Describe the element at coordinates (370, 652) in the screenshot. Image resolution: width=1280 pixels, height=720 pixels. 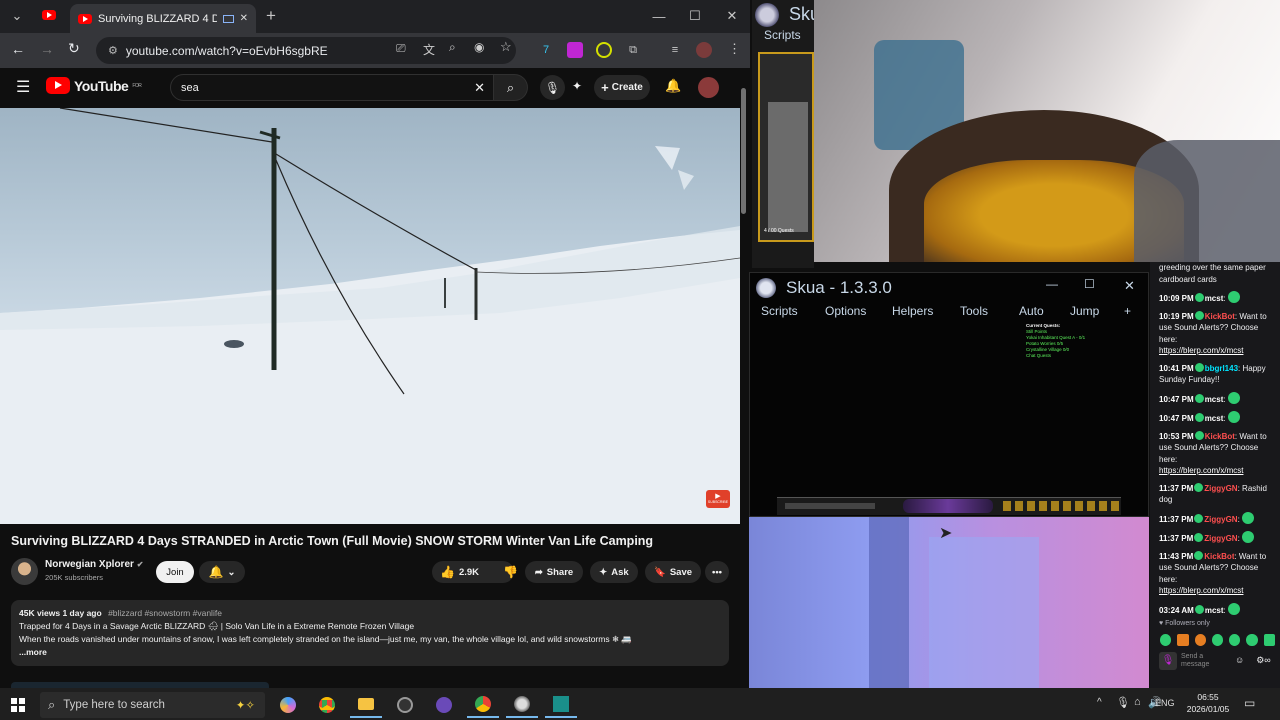
I see `show-more-link: ...more` at that location.